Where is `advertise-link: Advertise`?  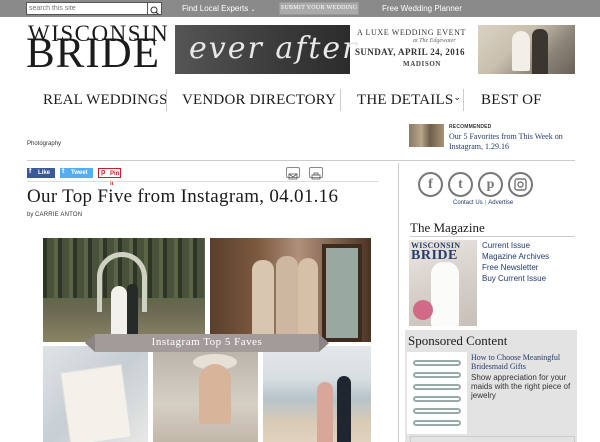 advertise-link: Advertise is located at coordinates (500, 203).